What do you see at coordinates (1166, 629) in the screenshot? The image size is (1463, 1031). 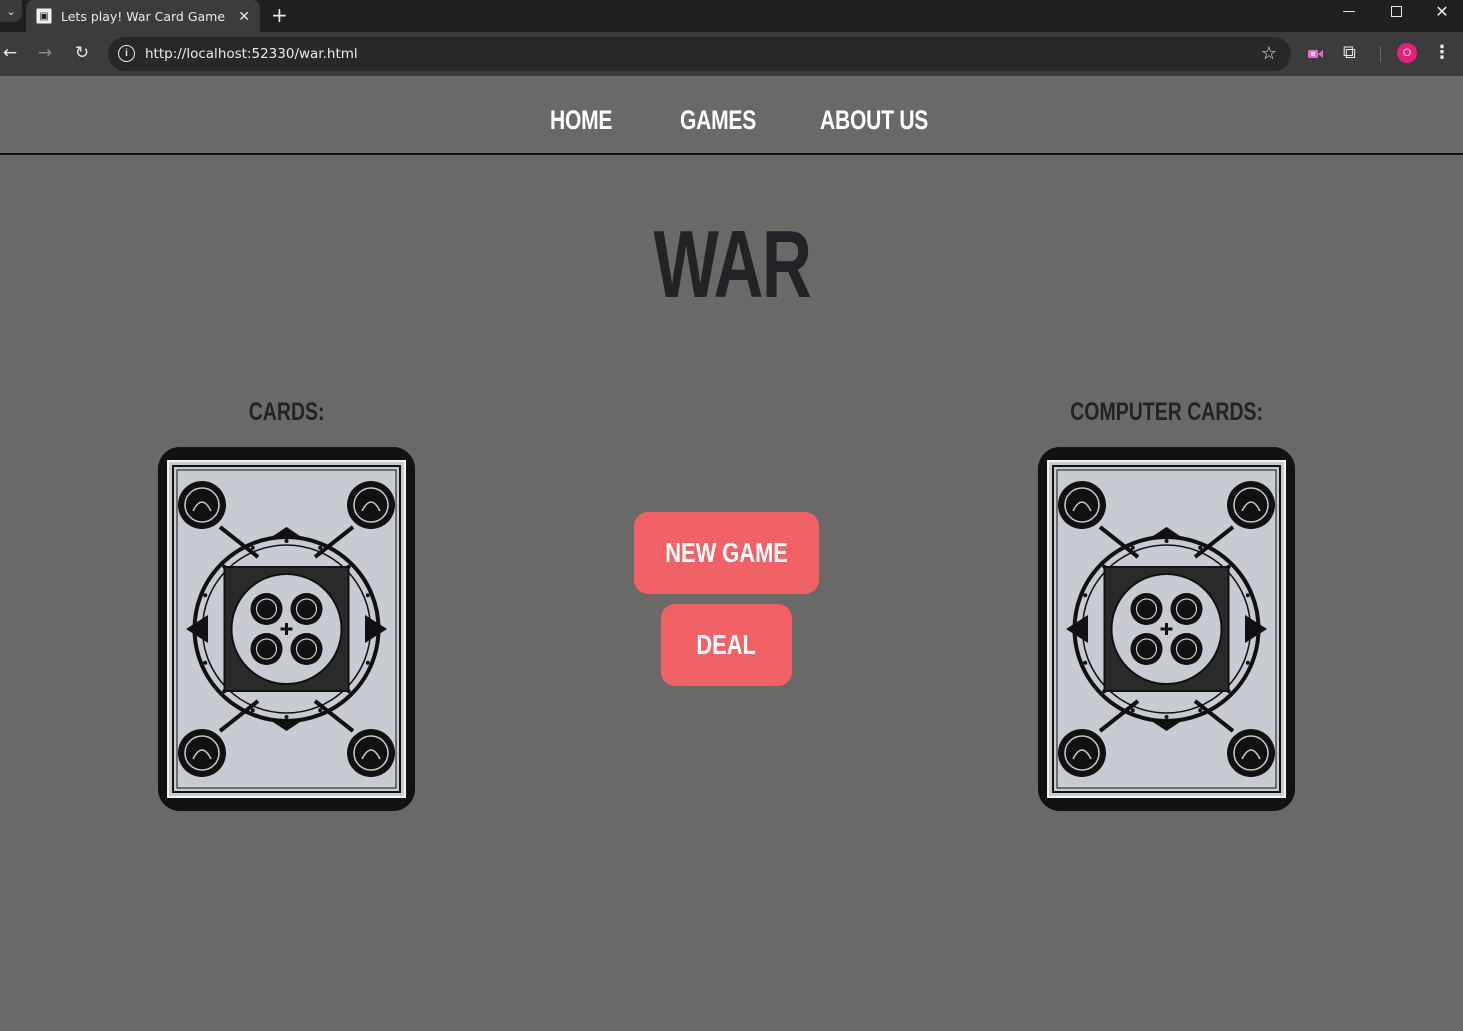 I see `computer-card-back` at bounding box center [1166, 629].